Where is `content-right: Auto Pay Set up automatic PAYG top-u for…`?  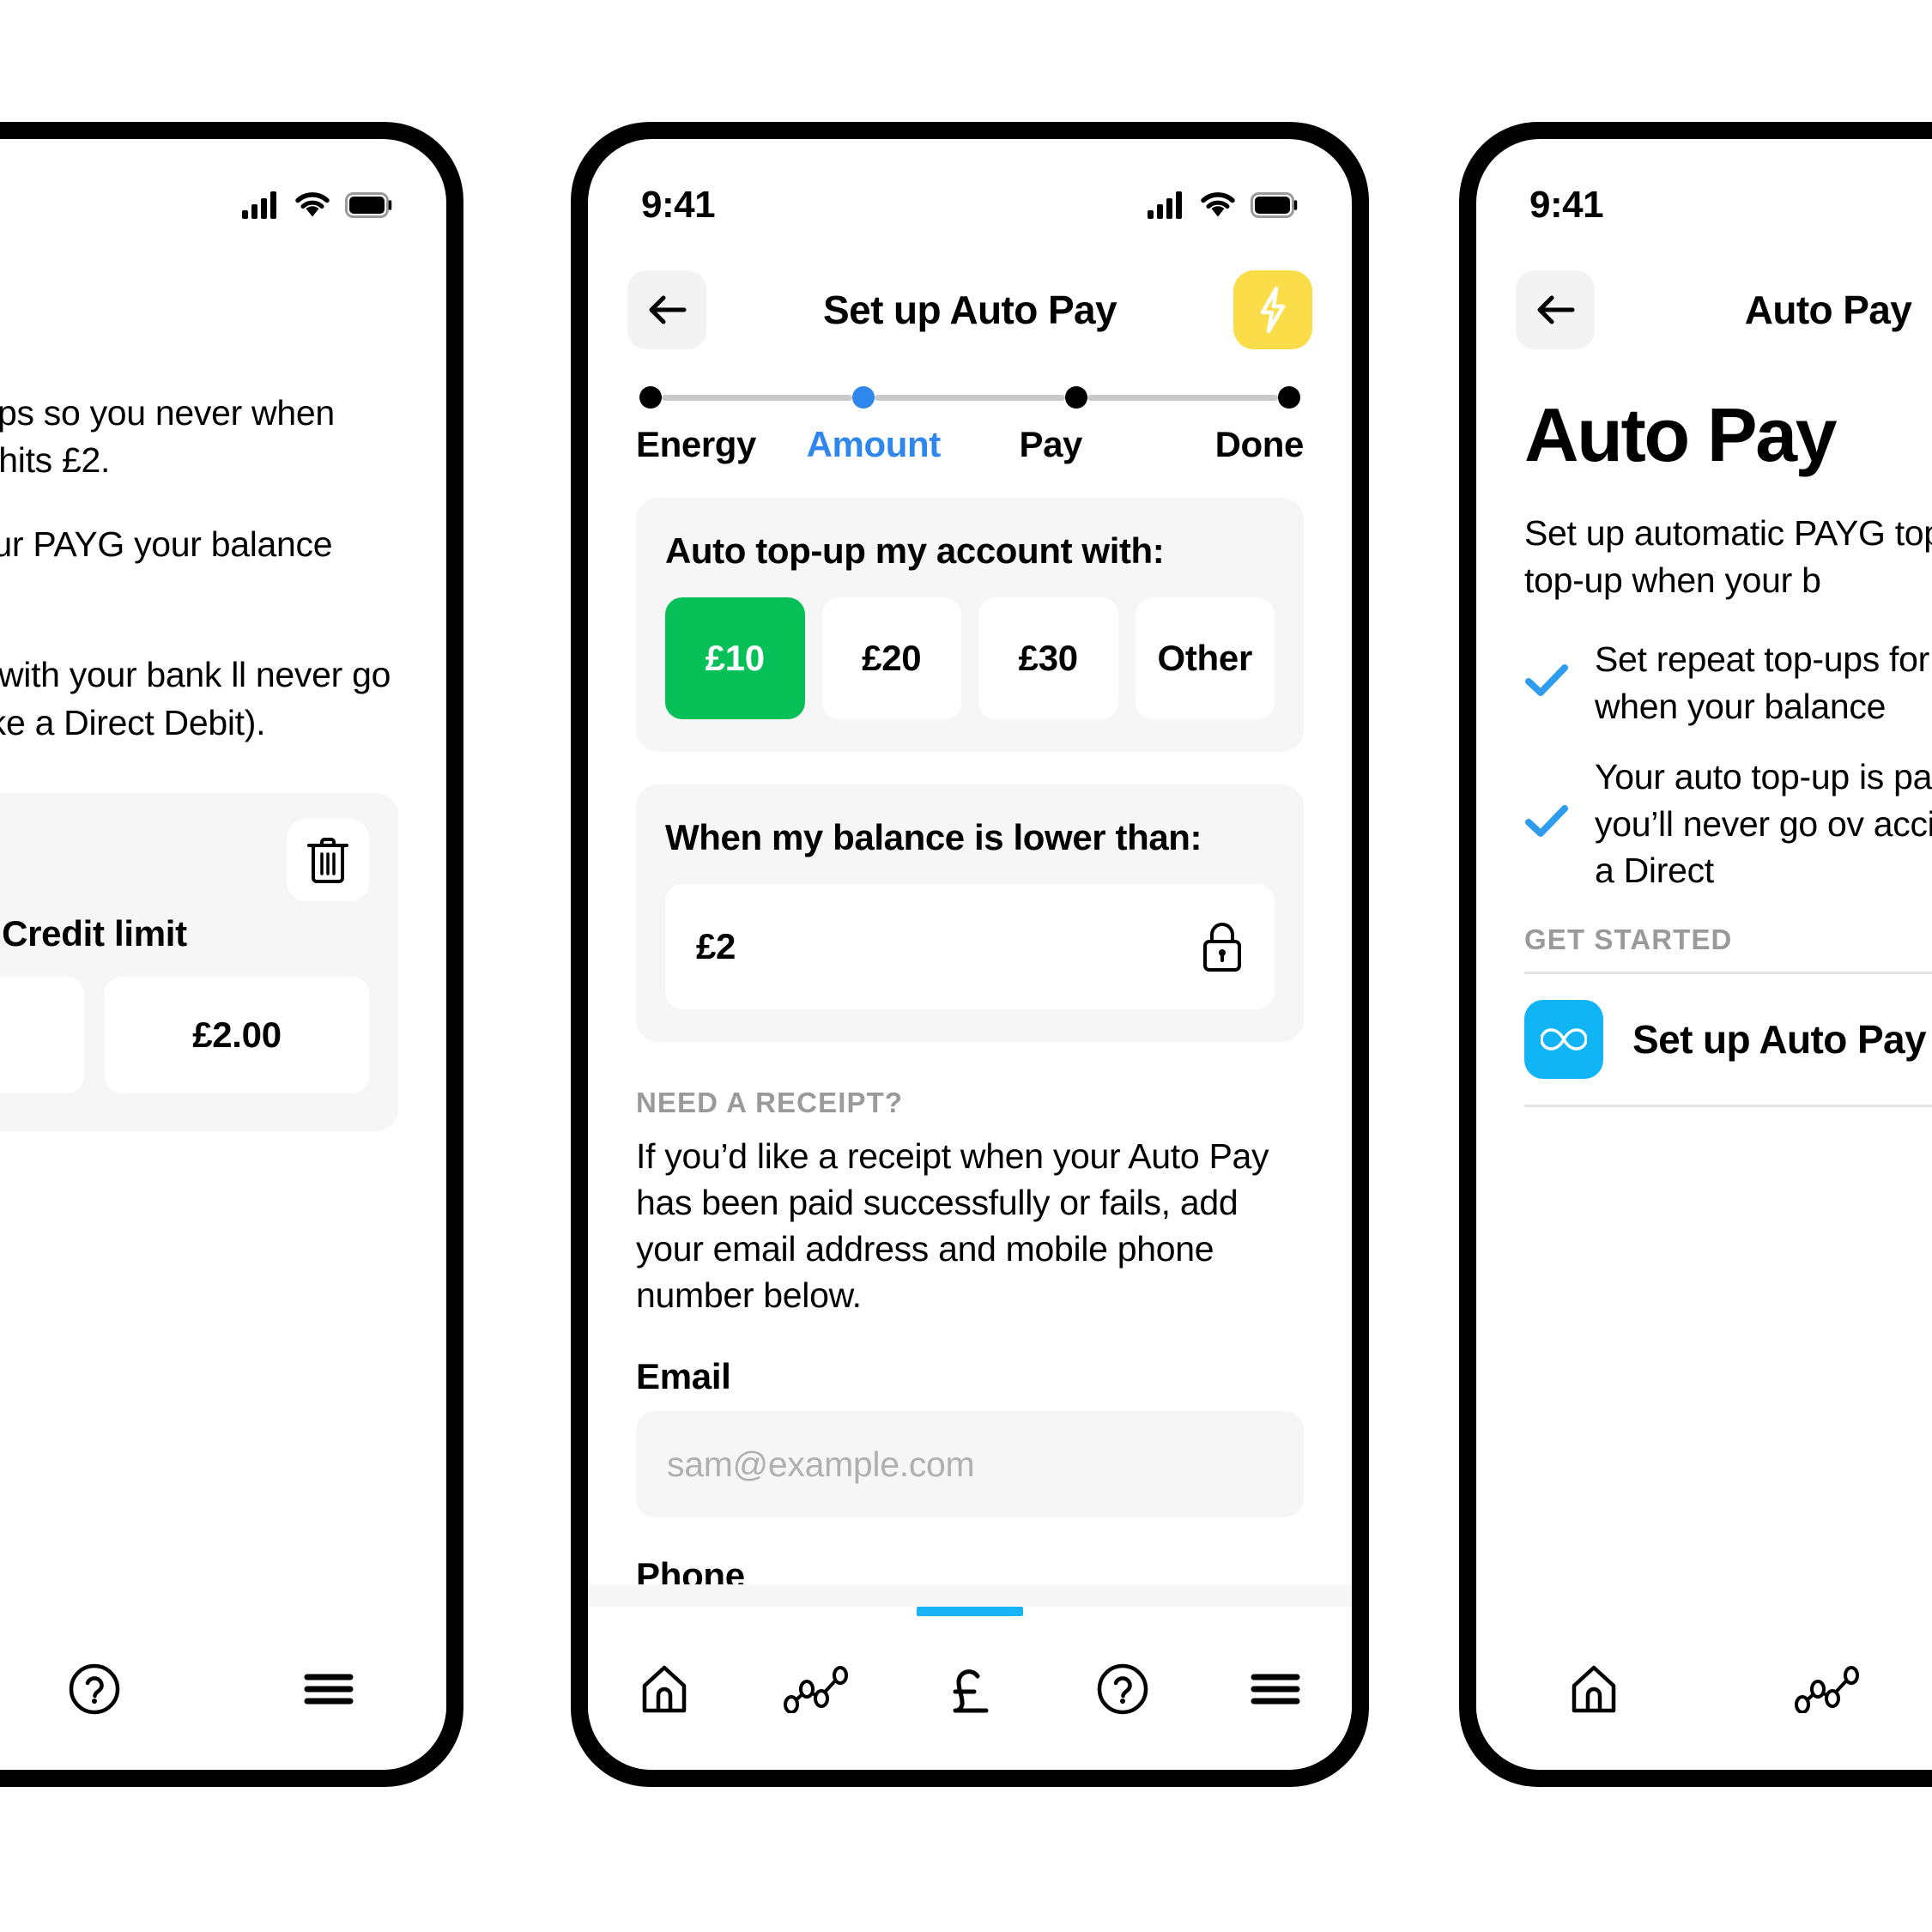 content-right: Auto Pay Set up automatic PAYG top-u for… is located at coordinates (1704, 749).